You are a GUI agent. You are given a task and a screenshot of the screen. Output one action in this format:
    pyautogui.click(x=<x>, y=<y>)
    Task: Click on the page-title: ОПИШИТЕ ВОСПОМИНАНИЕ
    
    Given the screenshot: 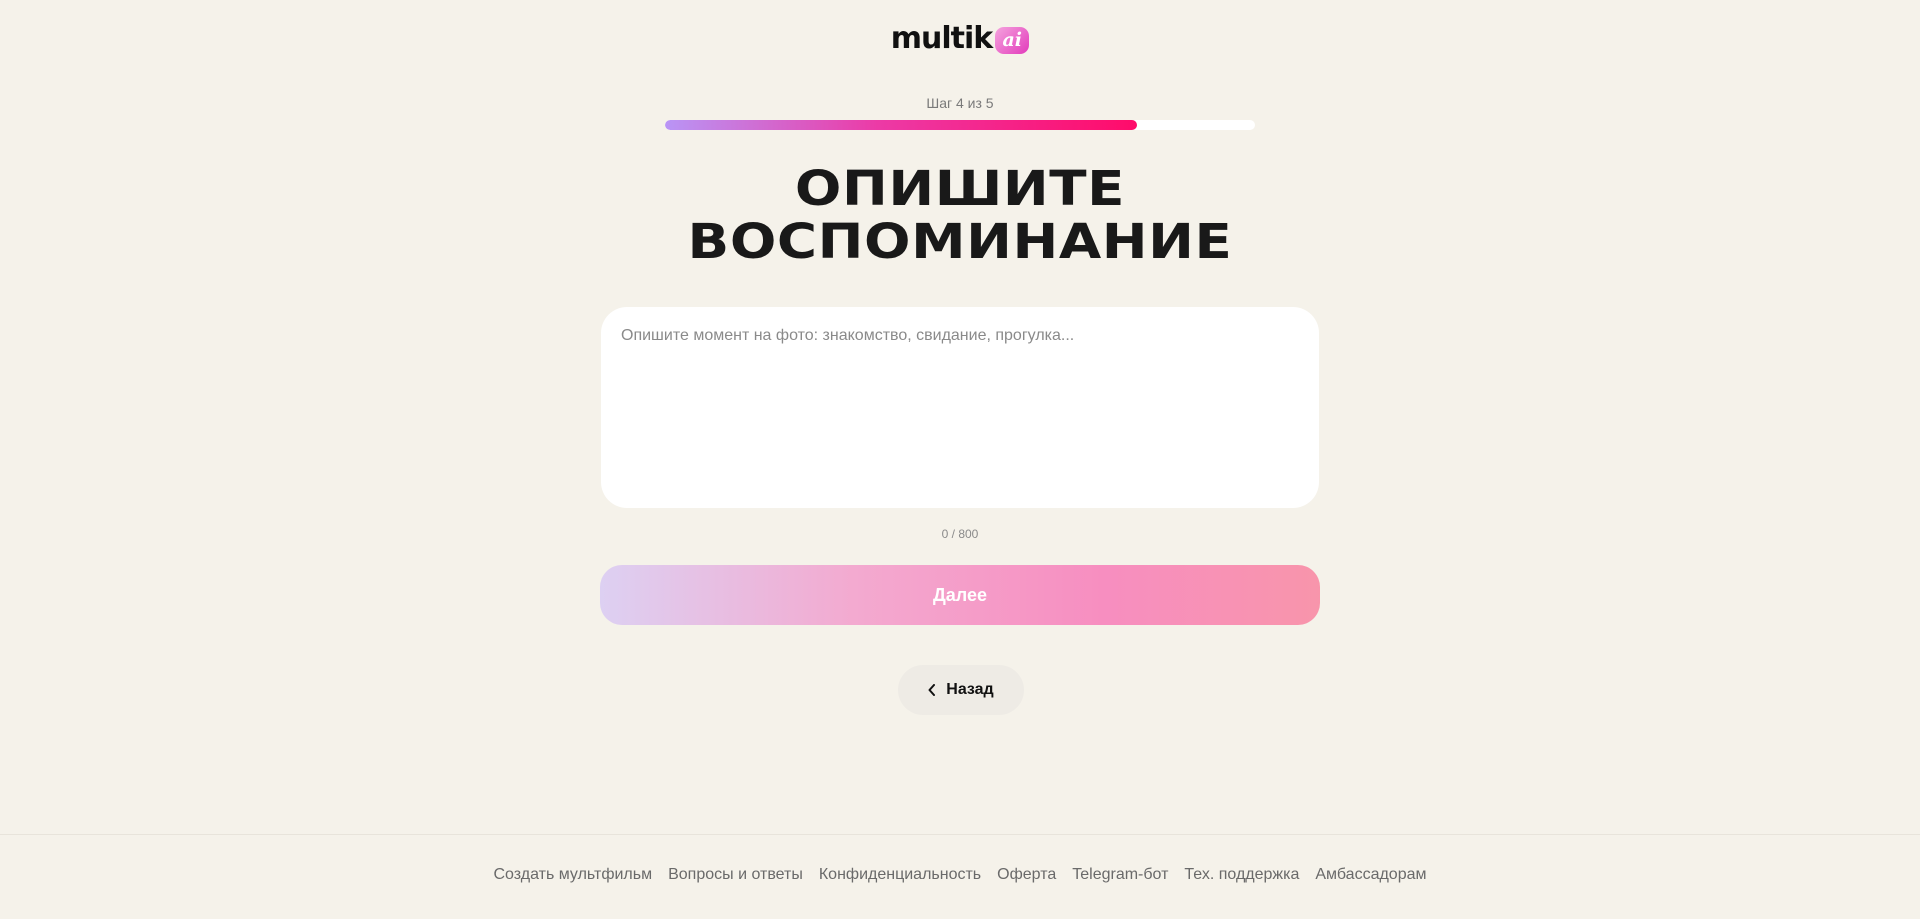 What is the action you would take?
    pyautogui.click(x=960, y=216)
    